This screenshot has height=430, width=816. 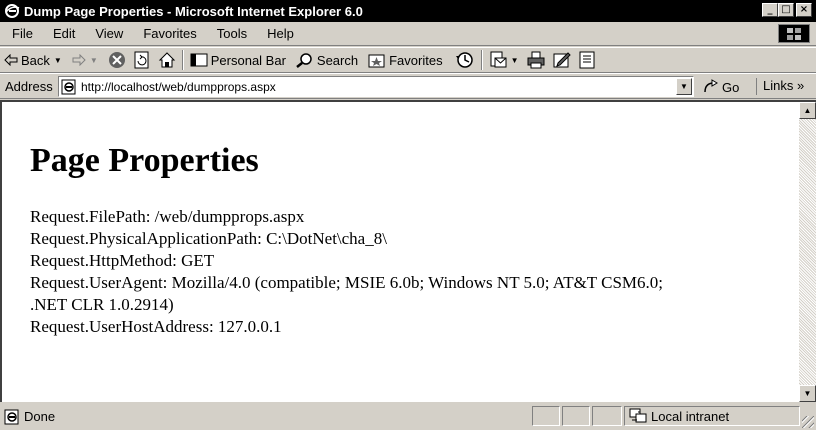 I want to click on stop-icon, so click(x=117, y=60).